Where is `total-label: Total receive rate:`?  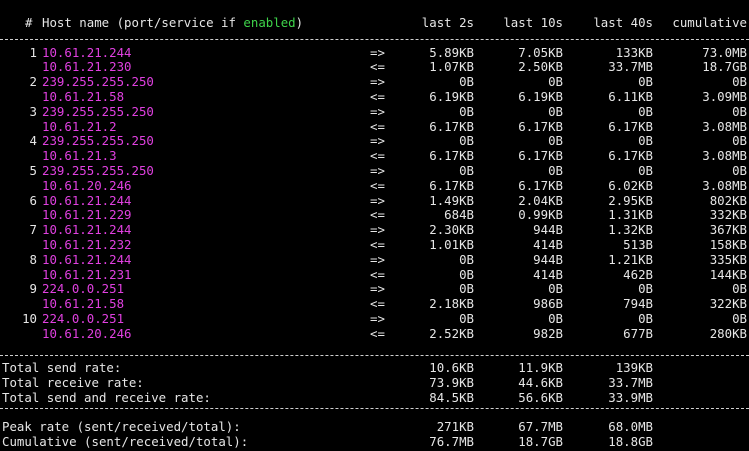 total-label: Total receive rate: is located at coordinates (73, 382).